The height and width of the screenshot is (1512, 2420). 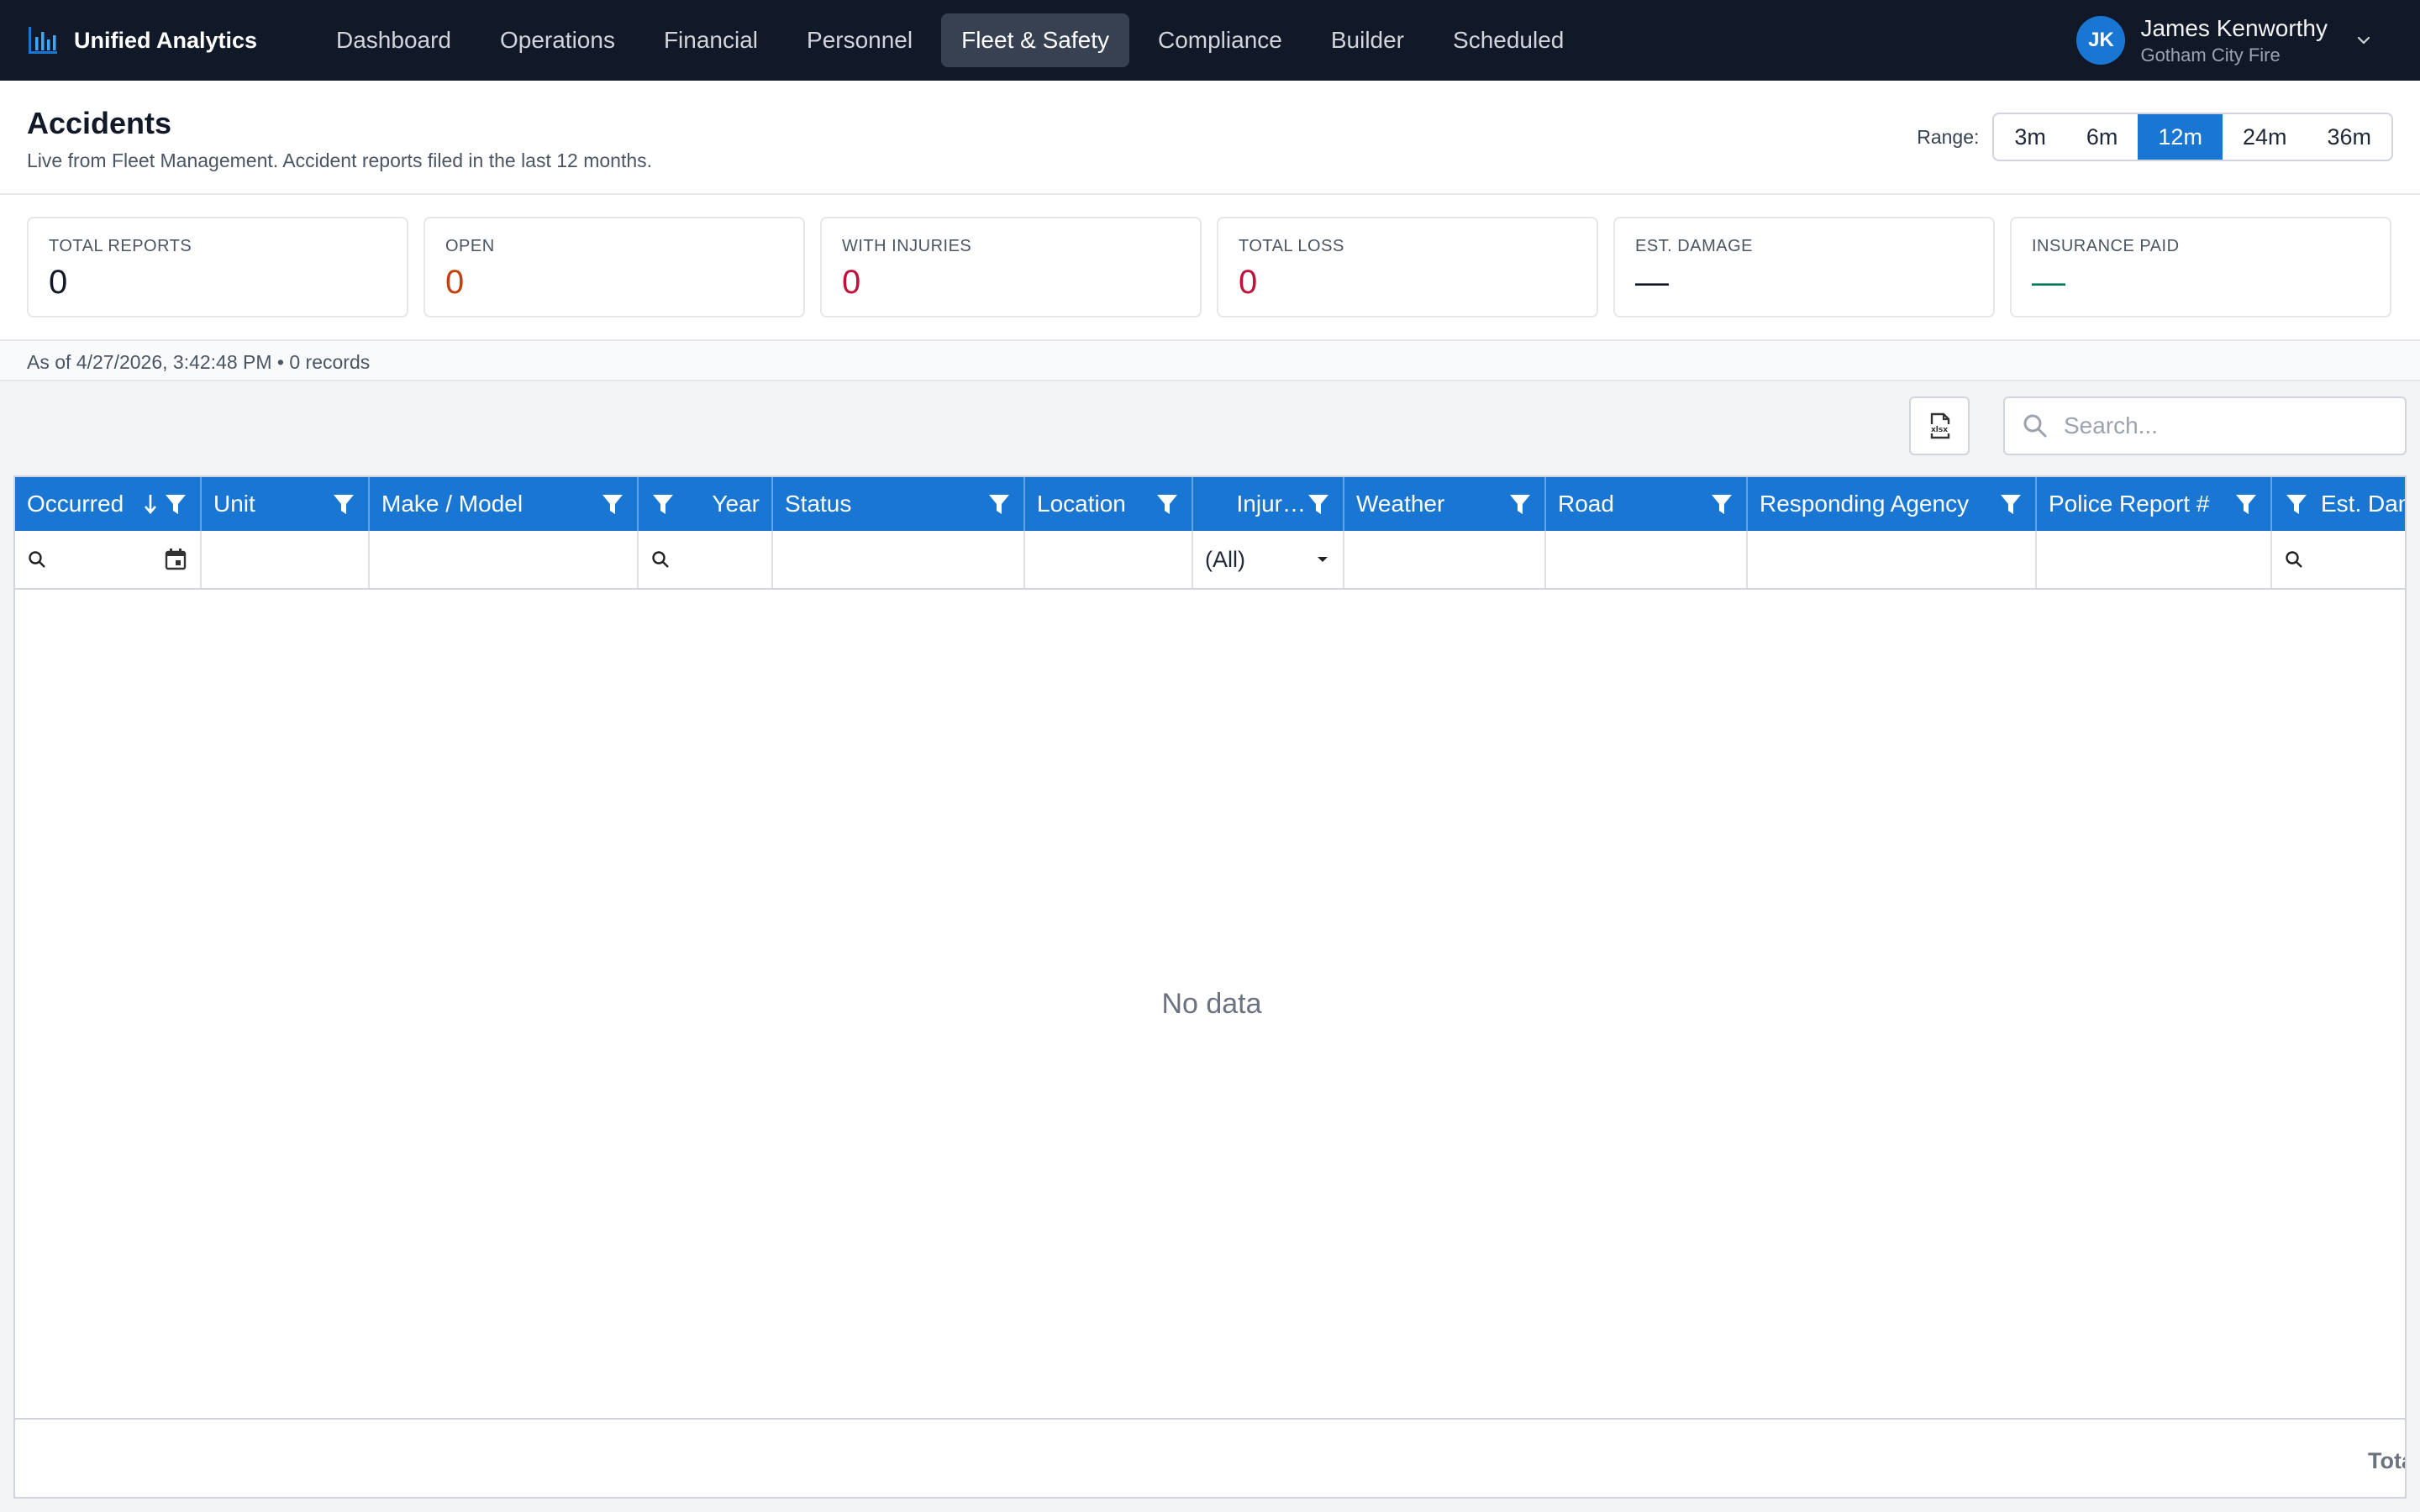 I want to click on col-weather-header: Weather, so click(x=1445, y=504).